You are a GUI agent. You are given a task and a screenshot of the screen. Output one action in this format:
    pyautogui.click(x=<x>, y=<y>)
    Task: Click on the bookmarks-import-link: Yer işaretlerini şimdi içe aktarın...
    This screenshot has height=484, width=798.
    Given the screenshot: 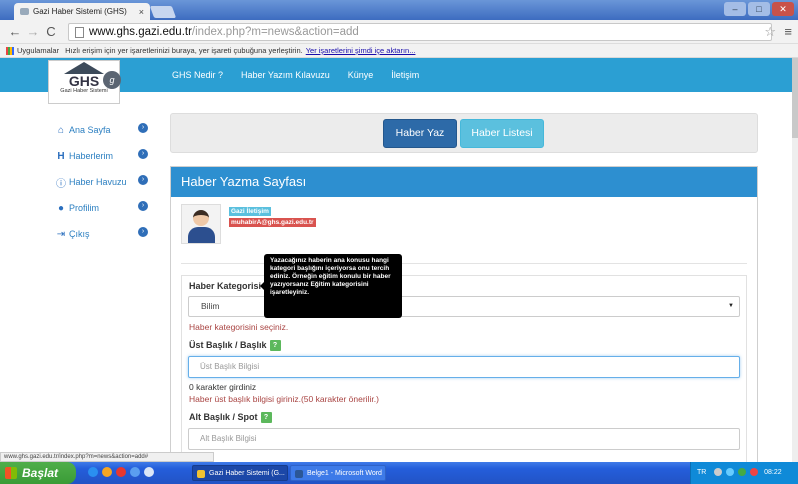 What is the action you would take?
    pyautogui.click(x=361, y=50)
    